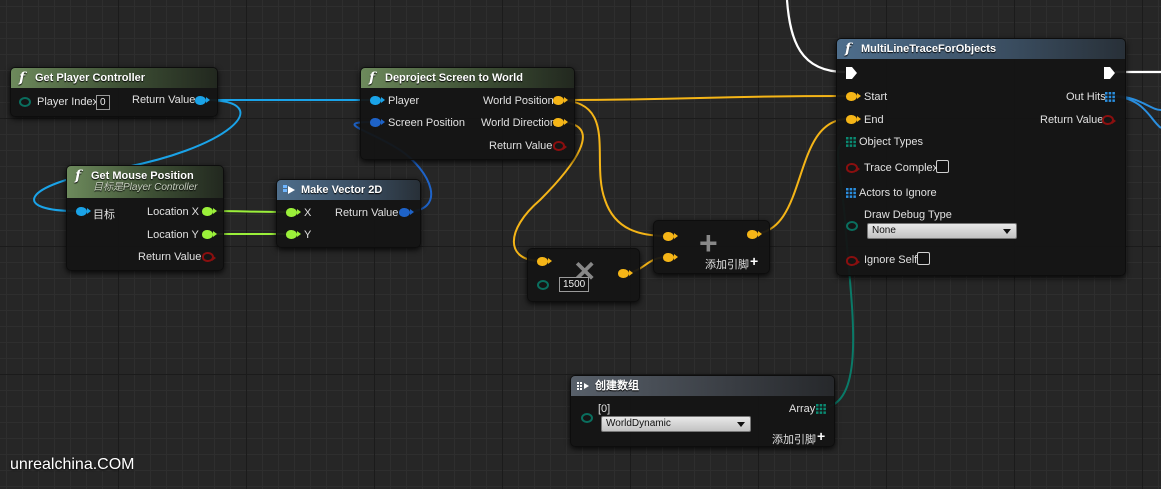  Describe the element at coordinates (853, 261) in the screenshot. I see `ignore-self-pin` at that location.